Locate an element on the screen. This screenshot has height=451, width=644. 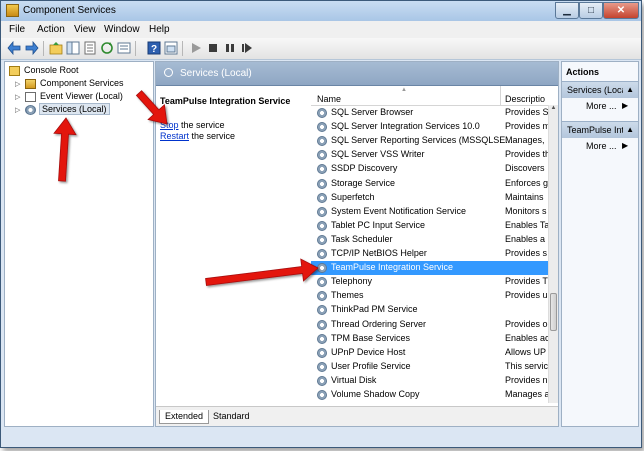
red-arrow-to-services-local is located at coordinates (65, 149).